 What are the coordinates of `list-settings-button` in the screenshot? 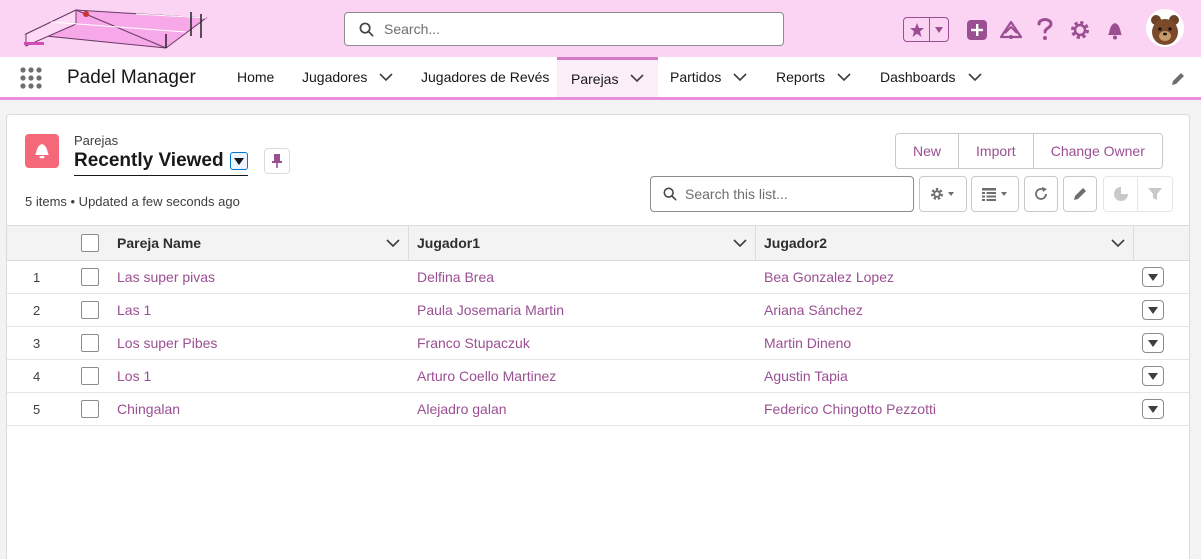 It's located at (943, 194).